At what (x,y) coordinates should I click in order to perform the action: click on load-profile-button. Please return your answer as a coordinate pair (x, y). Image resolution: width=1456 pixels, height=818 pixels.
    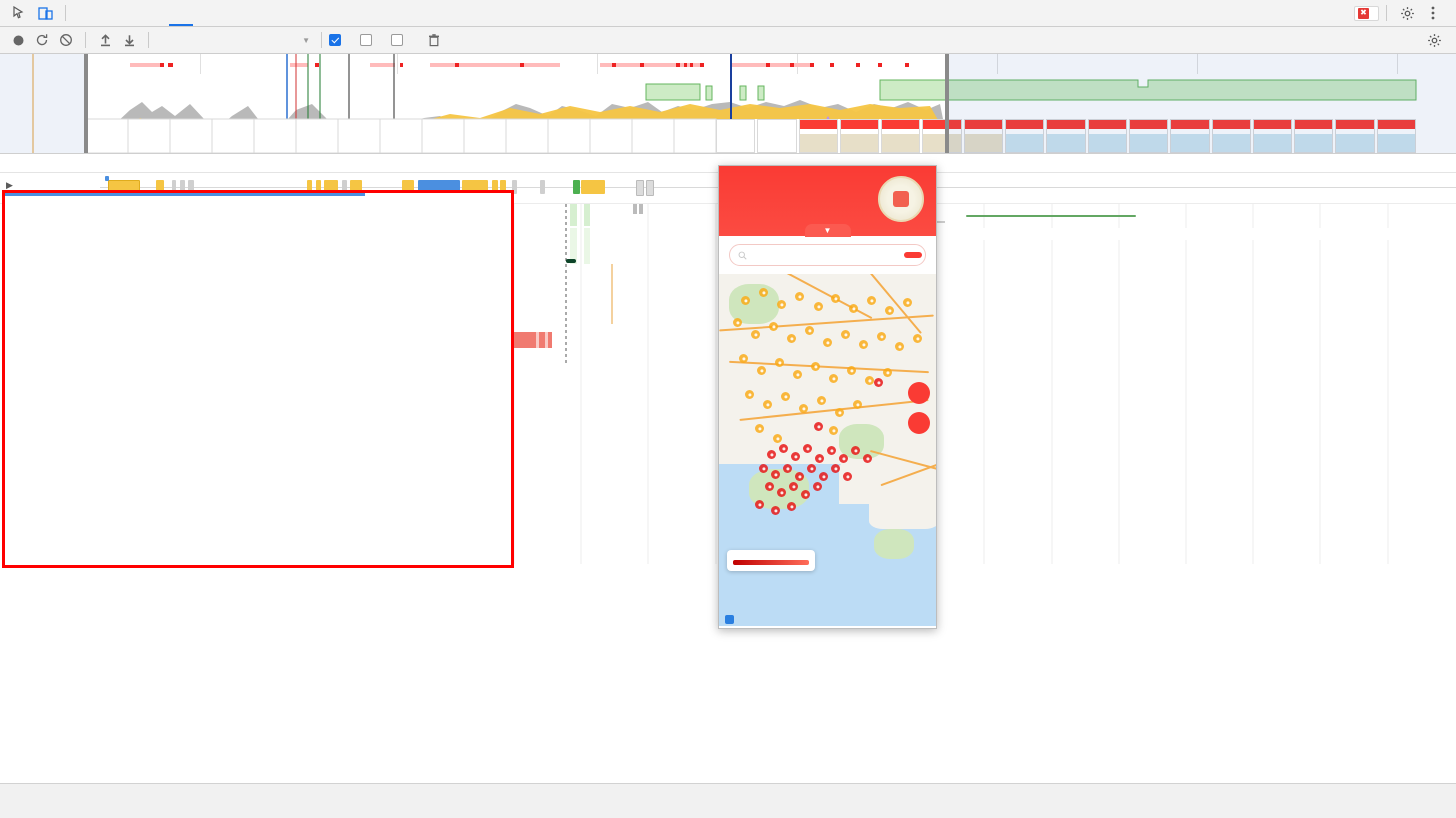
    Looking at the image, I should click on (105, 40).